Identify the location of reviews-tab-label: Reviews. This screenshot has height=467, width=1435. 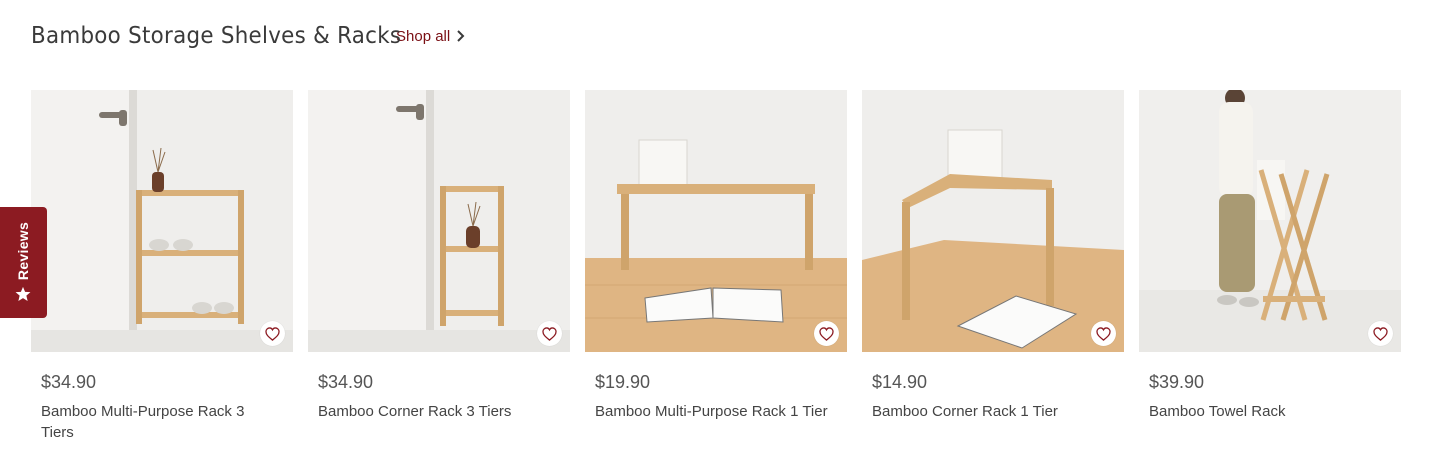
(23, 251).